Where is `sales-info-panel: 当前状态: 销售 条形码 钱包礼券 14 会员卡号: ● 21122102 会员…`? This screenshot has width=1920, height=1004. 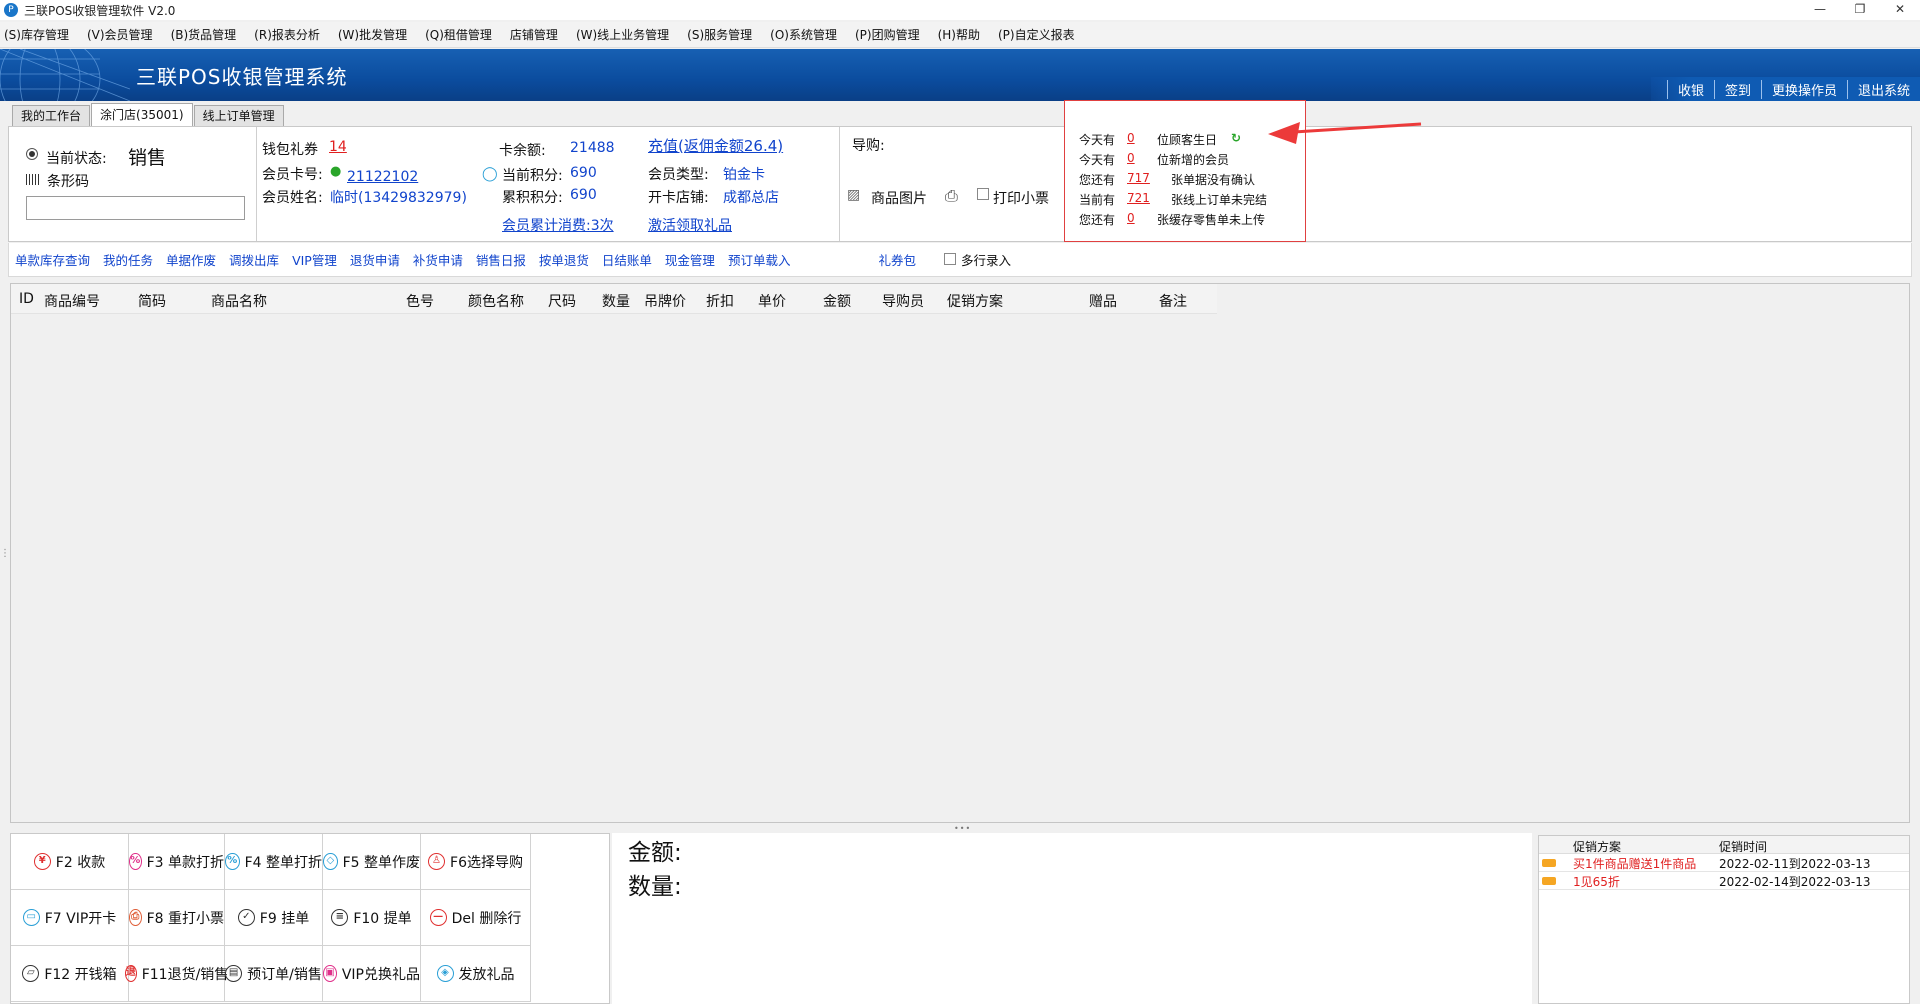 sales-info-panel: 当前状态: 销售 条形码 钱包礼券 14 会员卡号: ● 21122102 会员… is located at coordinates (960, 184).